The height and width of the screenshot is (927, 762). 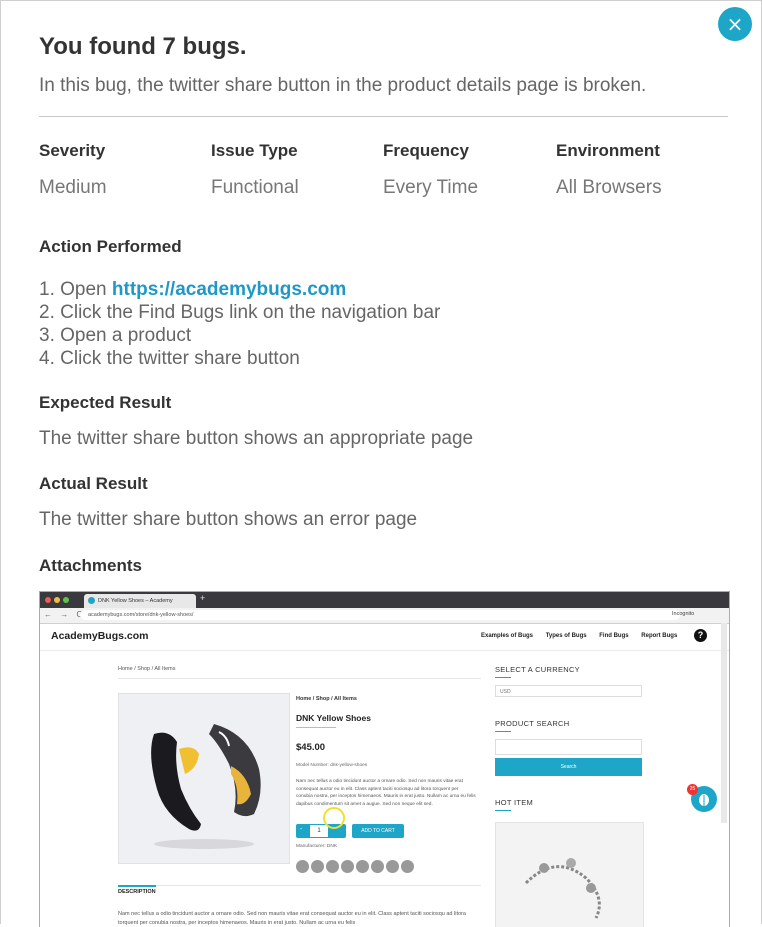 What do you see at coordinates (614, 636) in the screenshot?
I see `site-nav-item: Find Bugs` at bounding box center [614, 636].